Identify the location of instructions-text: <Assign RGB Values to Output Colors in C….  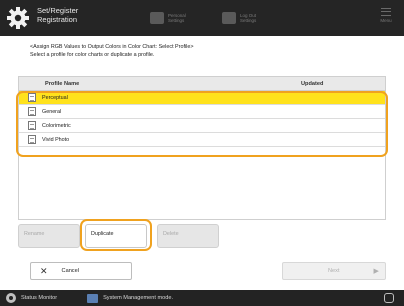
(112, 51).